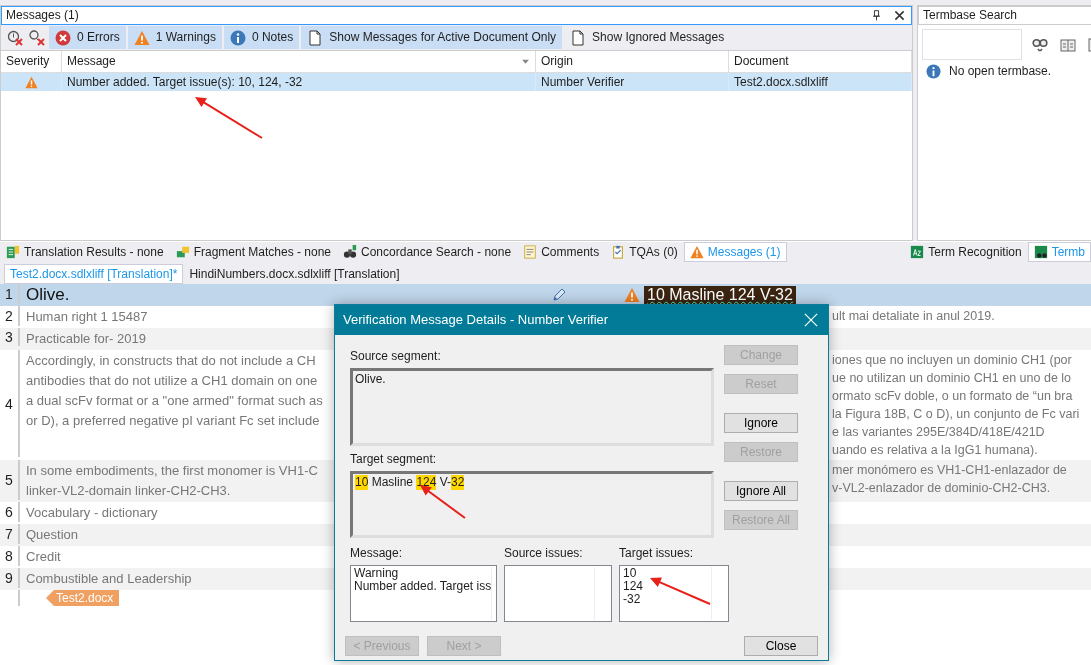 This screenshot has width=1091, height=665. Describe the element at coordinates (10, 480) in the screenshot. I see `segment-number: 5` at that location.